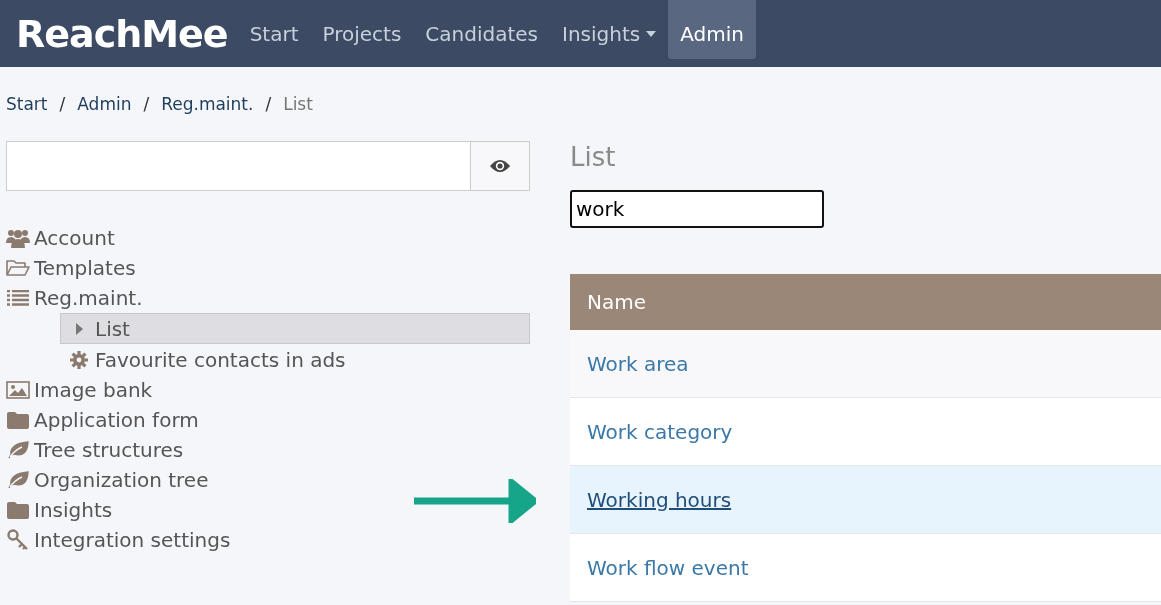 This screenshot has height=605, width=1161. What do you see at coordinates (295, 328) in the screenshot?
I see `tree-item: List` at bounding box center [295, 328].